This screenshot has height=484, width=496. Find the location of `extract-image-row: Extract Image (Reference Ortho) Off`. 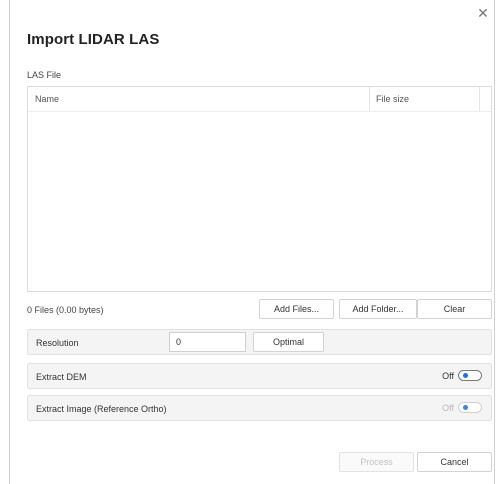

extract-image-row: Extract Image (Reference Ortho) Off is located at coordinates (259, 408).